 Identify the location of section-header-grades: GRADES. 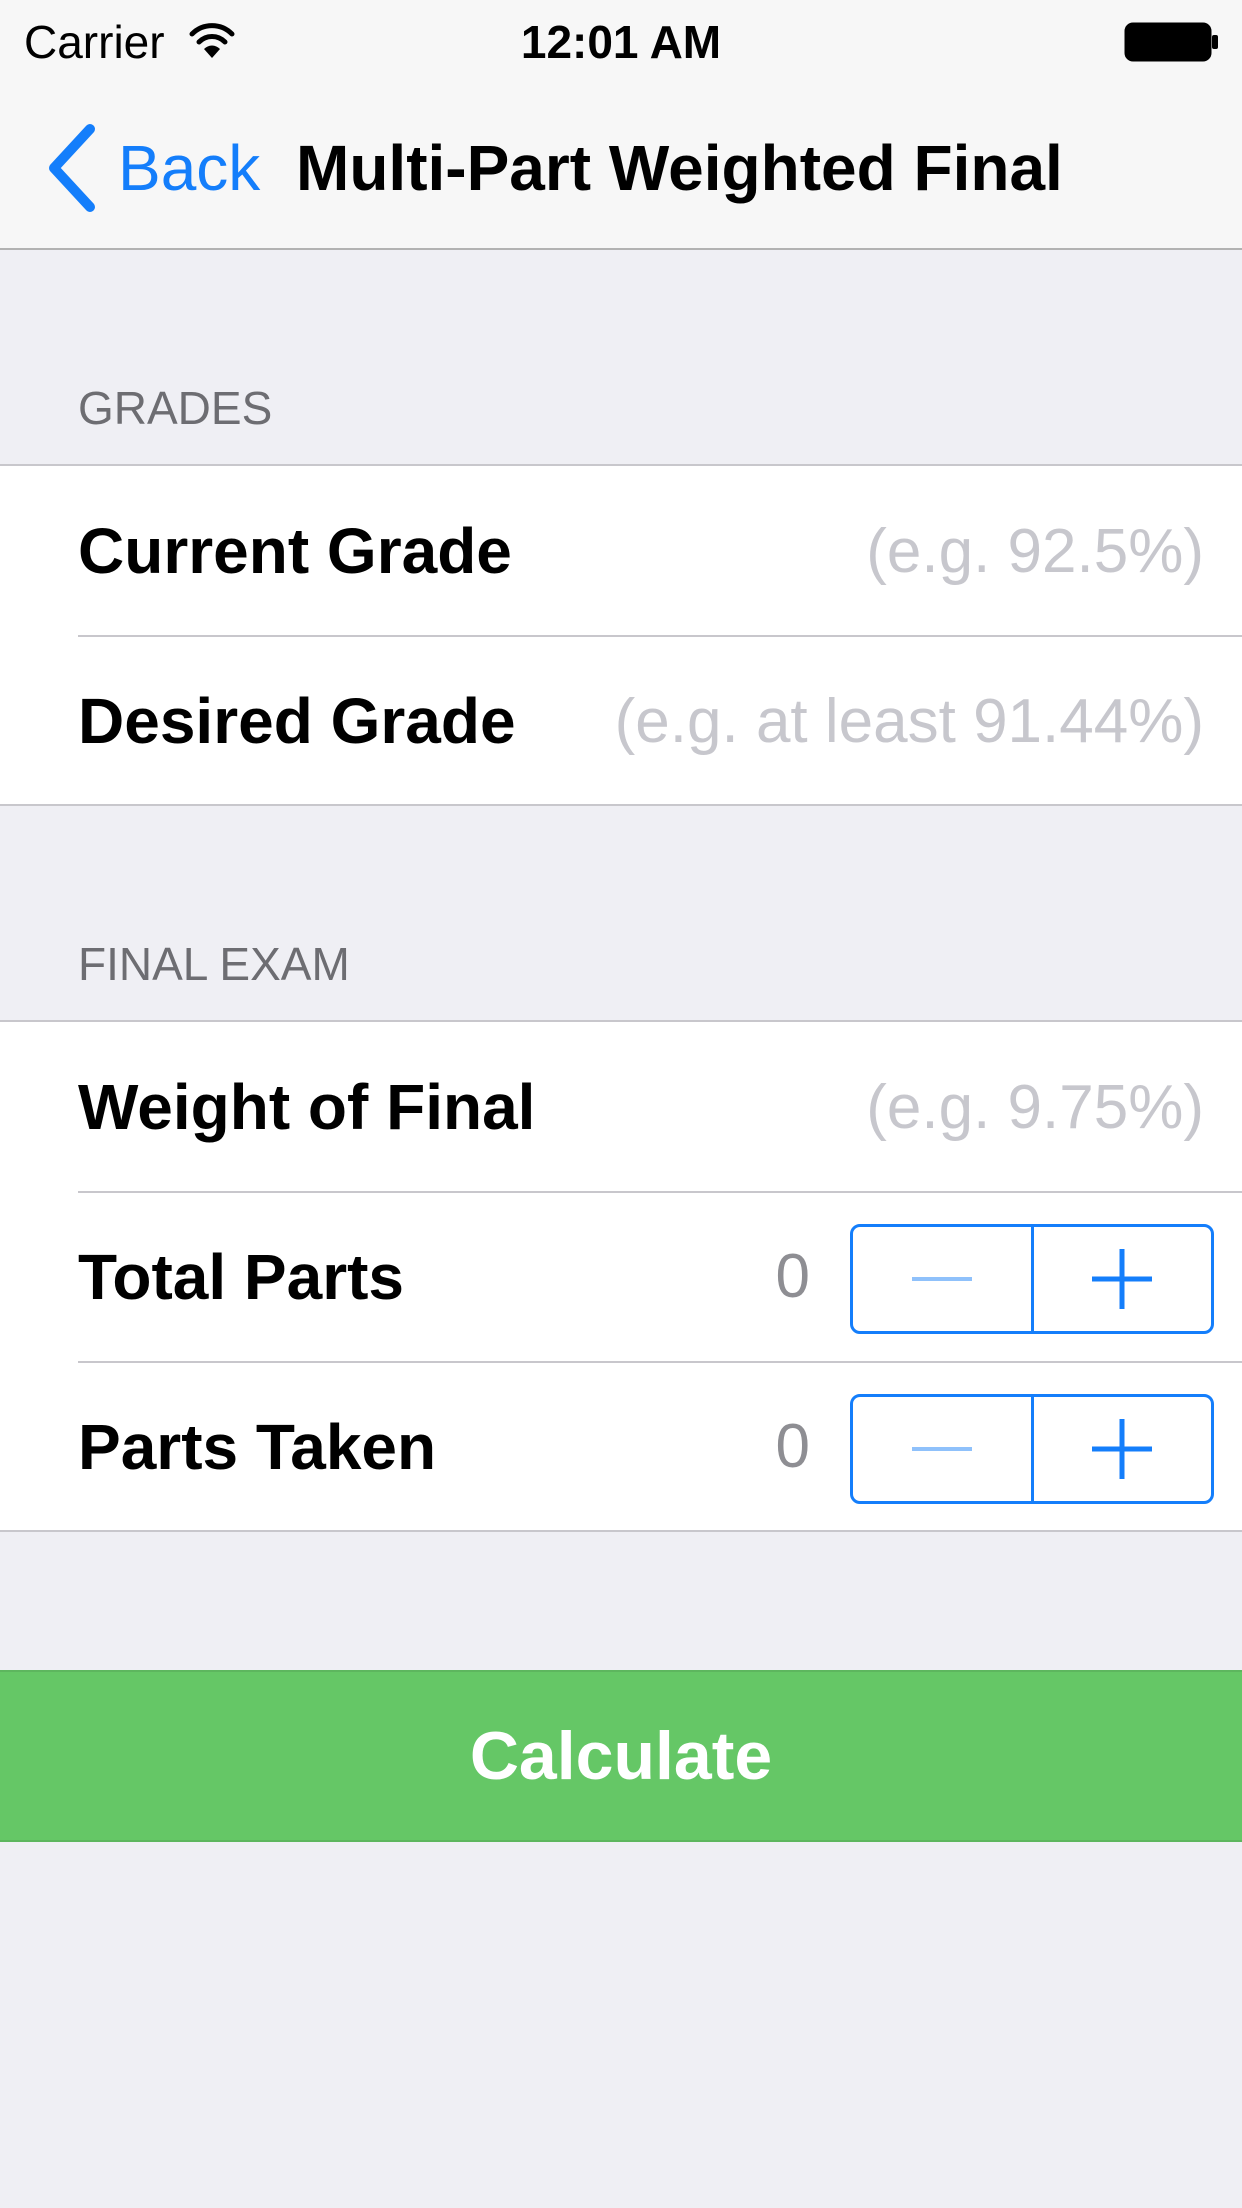
(175, 408).